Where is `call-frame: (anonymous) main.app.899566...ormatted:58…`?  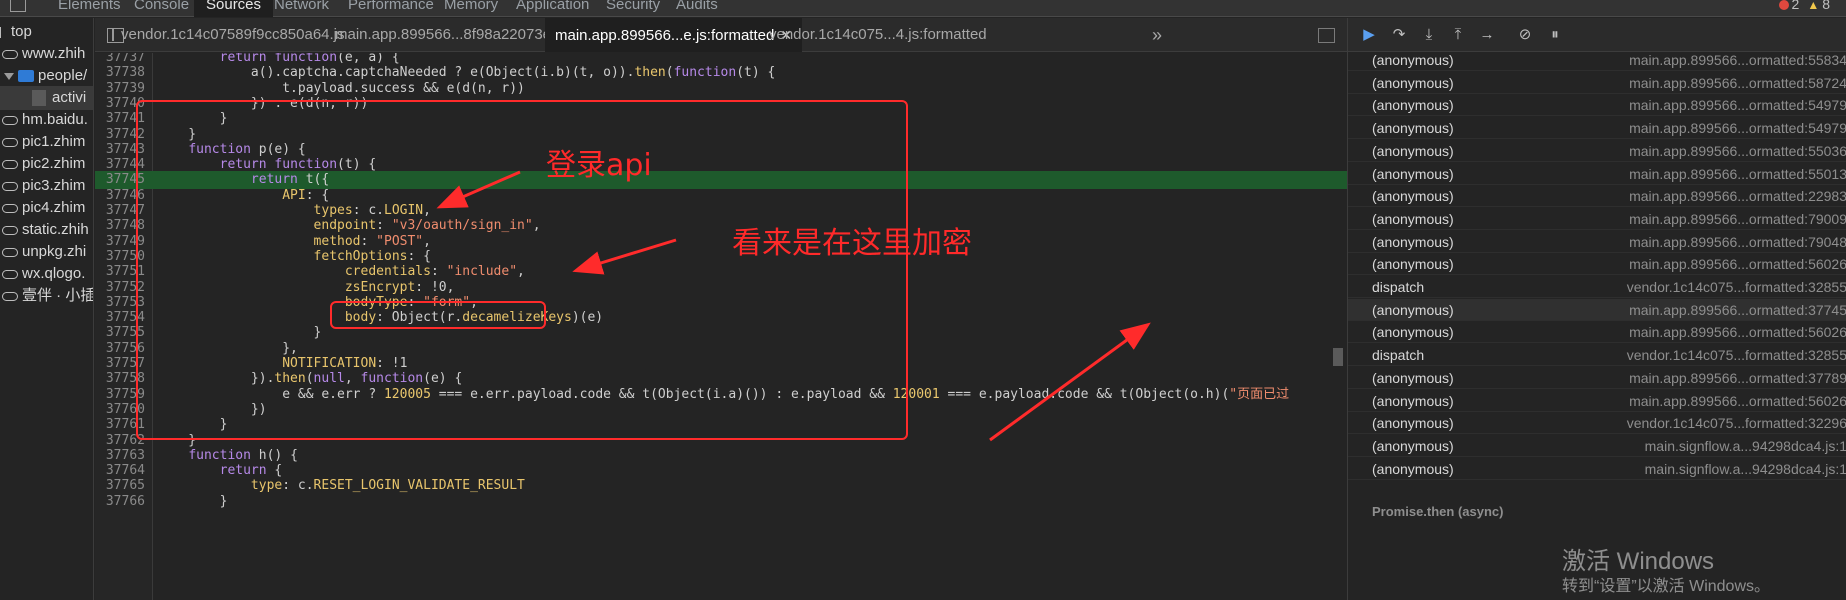
call-frame: (anonymous) main.app.899566...ormatted:58… is located at coordinates (1597, 83).